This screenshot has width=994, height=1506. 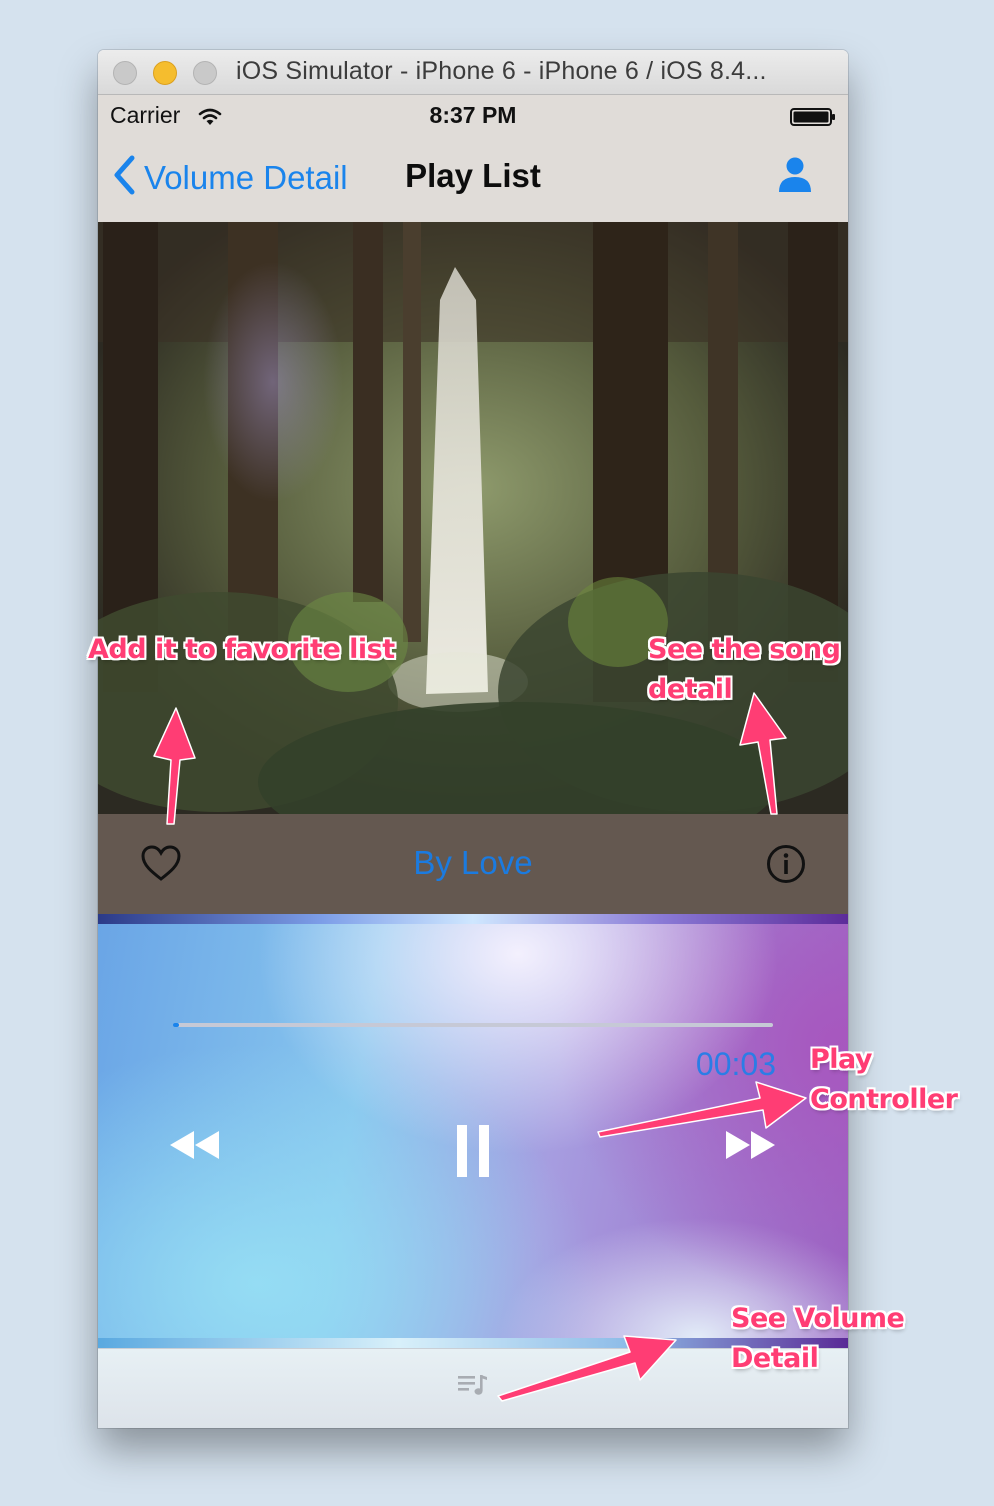 What do you see at coordinates (841, 1059) in the screenshot?
I see `annotation-line: Play` at bounding box center [841, 1059].